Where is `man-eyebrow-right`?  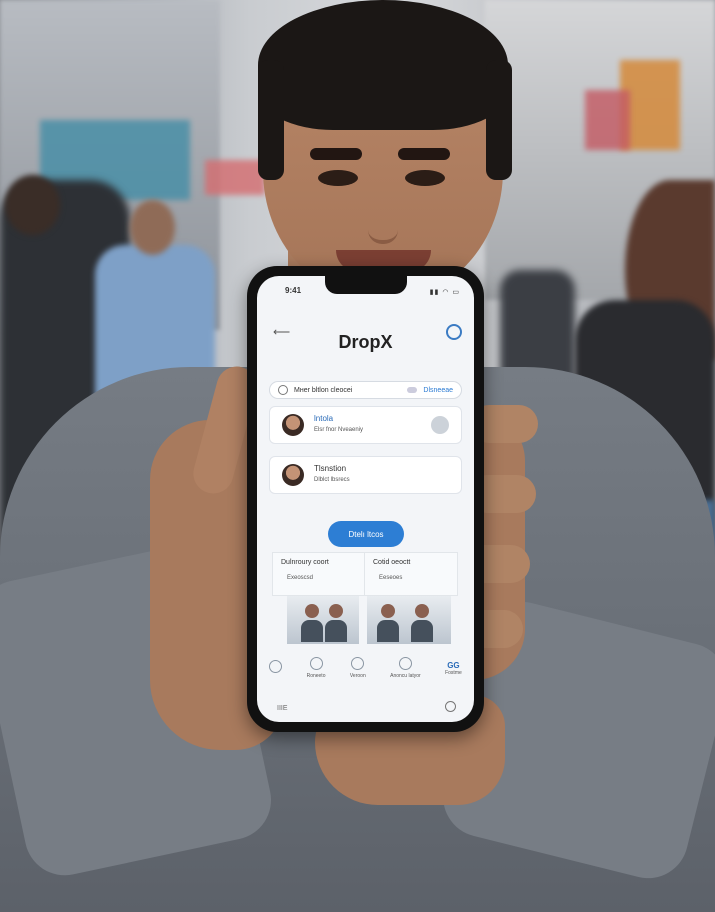
man-eyebrow-right is located at coordinates (424, 154).